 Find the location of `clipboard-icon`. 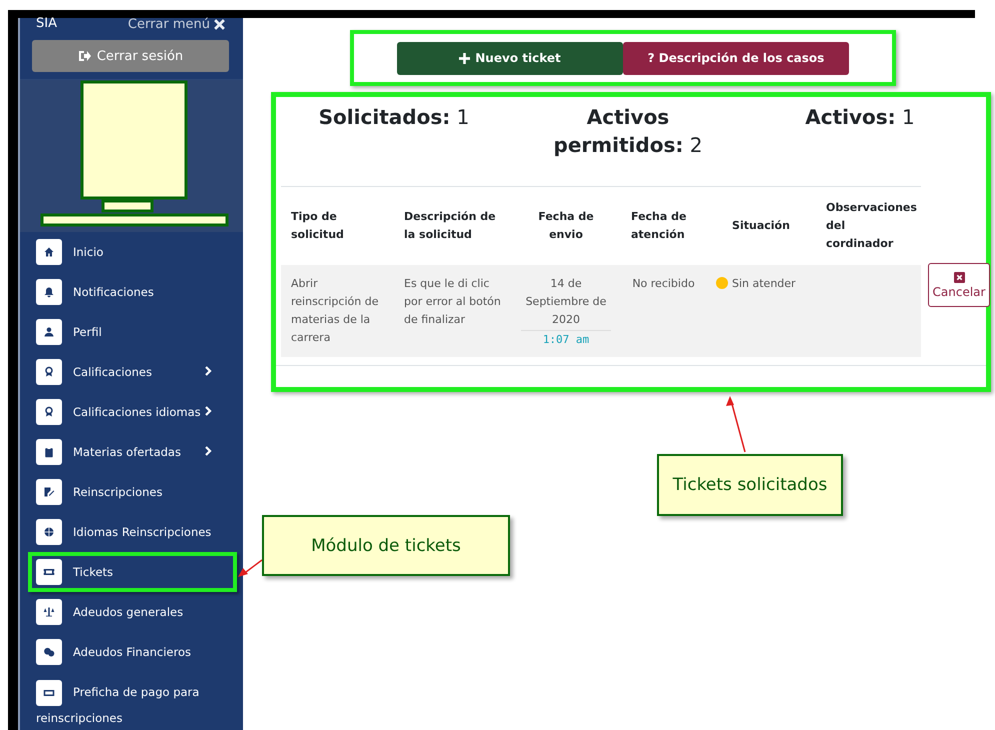

clipboard-icon is located at coordinates (49, 452).